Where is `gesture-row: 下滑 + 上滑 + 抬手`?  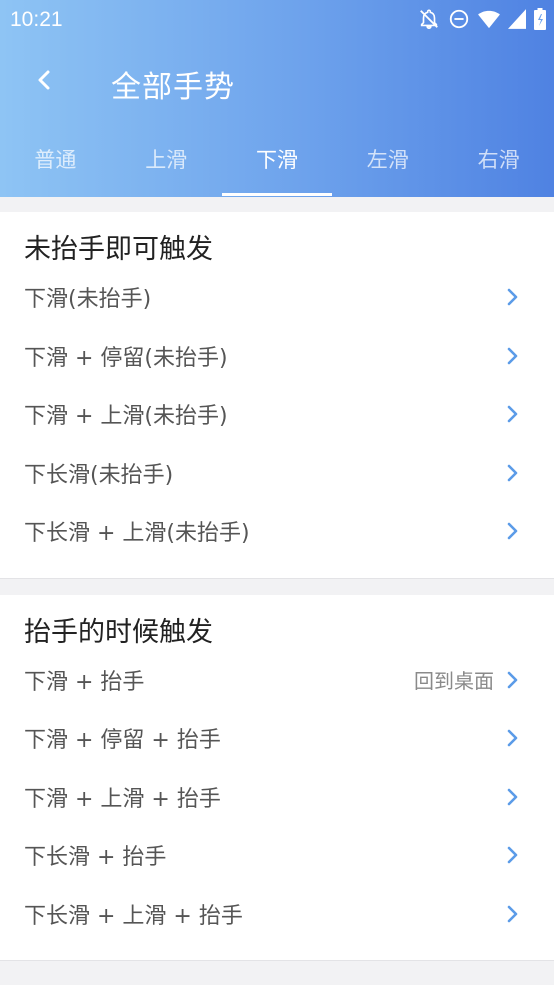 gesture-row: 下滑 + 上滑 + 抬手 is located at coordinates (277, 797).